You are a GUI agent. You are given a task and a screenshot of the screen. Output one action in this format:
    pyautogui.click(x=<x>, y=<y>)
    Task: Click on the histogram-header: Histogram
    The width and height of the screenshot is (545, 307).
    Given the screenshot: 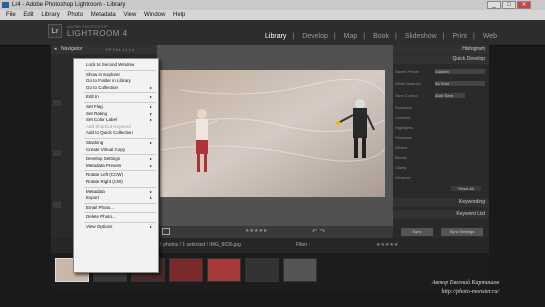 What is the action you would take?
    pyautogui.click(x=441, y=49)
    